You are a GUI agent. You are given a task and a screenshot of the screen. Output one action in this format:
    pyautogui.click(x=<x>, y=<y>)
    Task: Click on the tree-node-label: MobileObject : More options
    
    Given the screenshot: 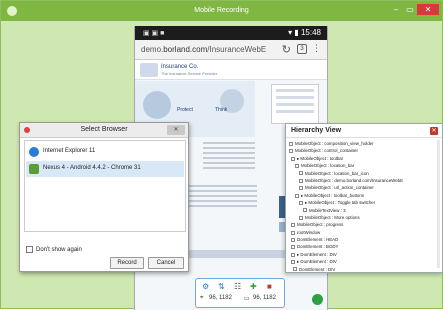 What is the action you would take?
    pyautogui.click(x=332, y=217)
    